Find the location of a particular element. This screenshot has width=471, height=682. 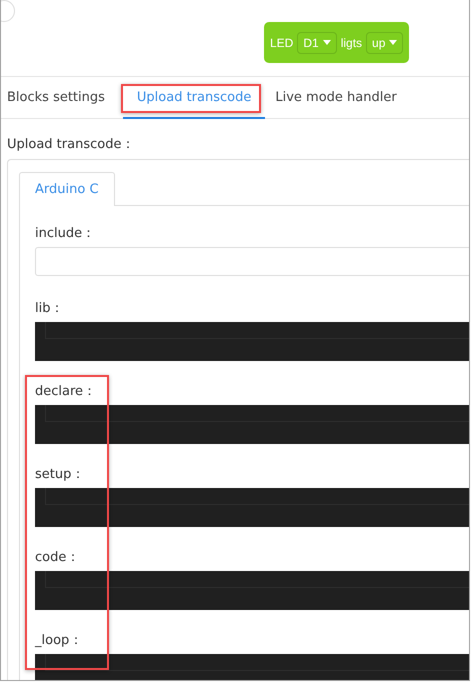

block-label: LED is located at coordinates (282, 43).